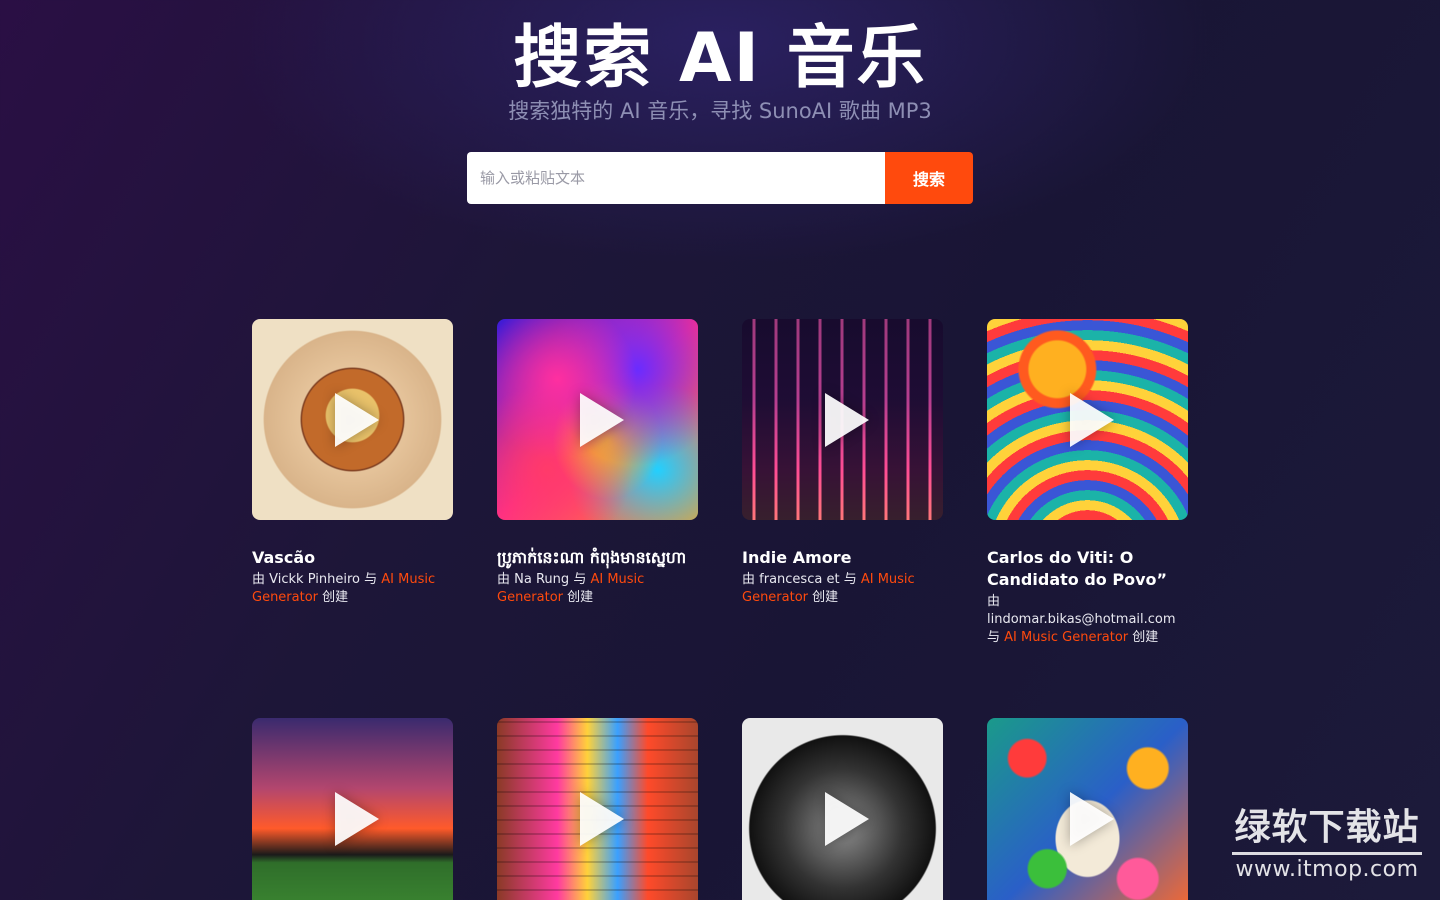 This screenshot has width=1440, height=900. I want to click on search-bar: 搜索, so click(720, 178).